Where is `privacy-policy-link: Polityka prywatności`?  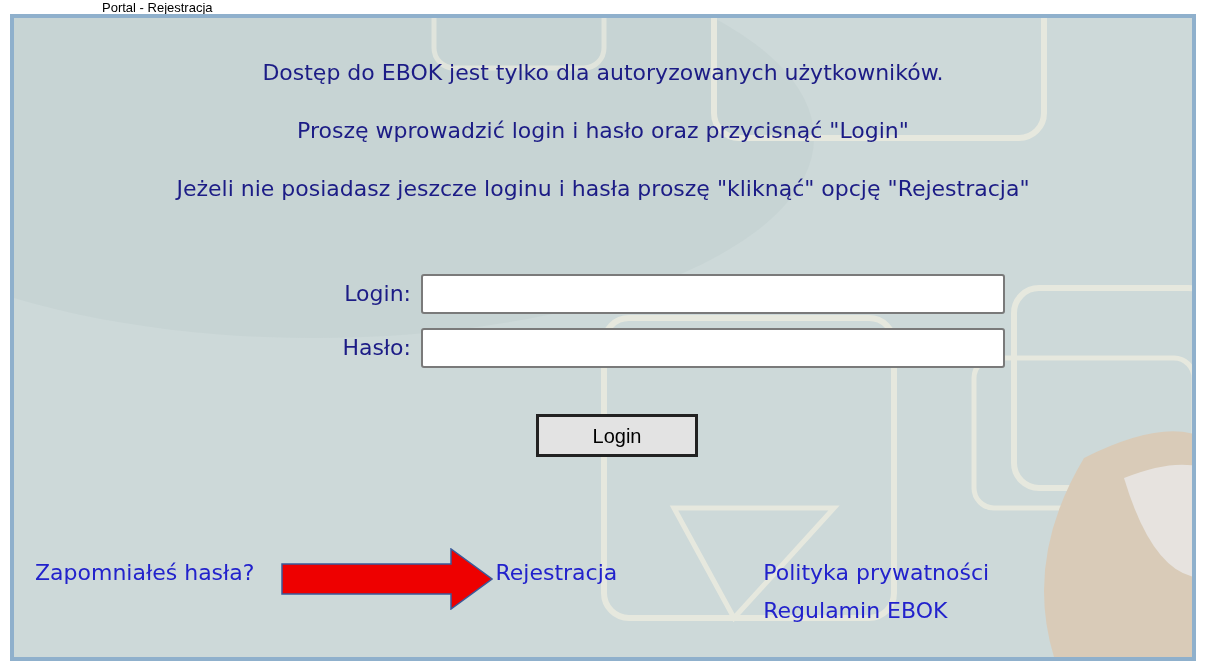
privacy-policy-link: Polityka prywatności is located at coordinates (876, 573).